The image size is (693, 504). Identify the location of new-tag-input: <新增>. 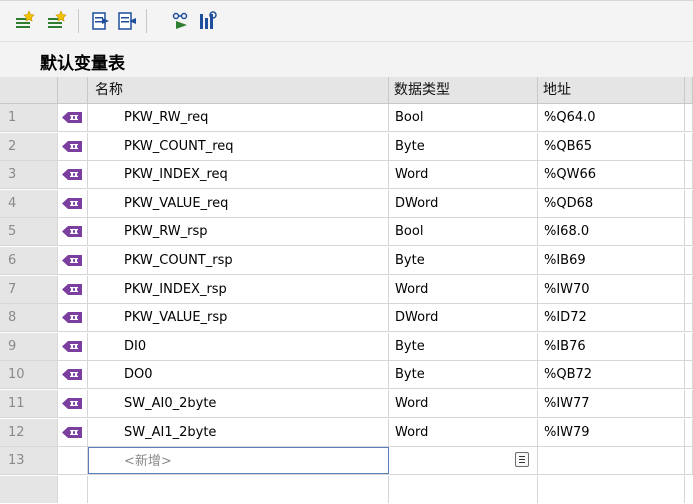
(238, 461).